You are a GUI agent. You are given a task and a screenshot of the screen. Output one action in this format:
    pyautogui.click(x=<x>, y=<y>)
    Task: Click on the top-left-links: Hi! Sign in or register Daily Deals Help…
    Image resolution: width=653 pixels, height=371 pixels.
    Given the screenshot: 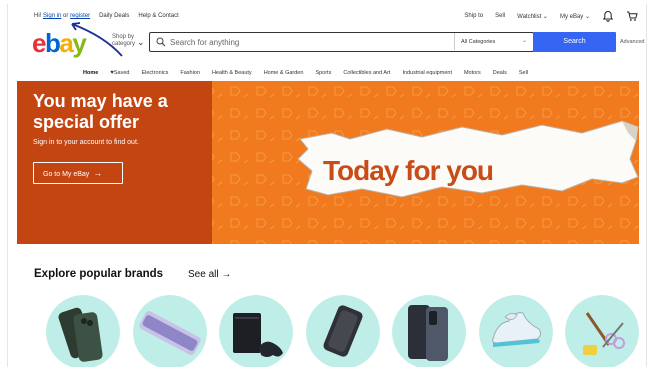 What is the action you would take?
    pyautogui.click(x=106, y=16)
    